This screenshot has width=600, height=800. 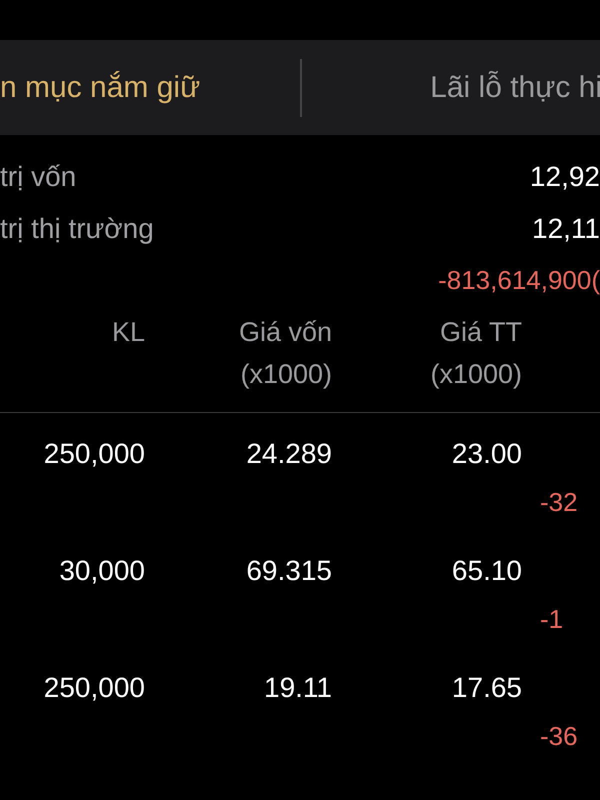 I want to click on table-cell-text: 19.11, so click(x=297, y=688).